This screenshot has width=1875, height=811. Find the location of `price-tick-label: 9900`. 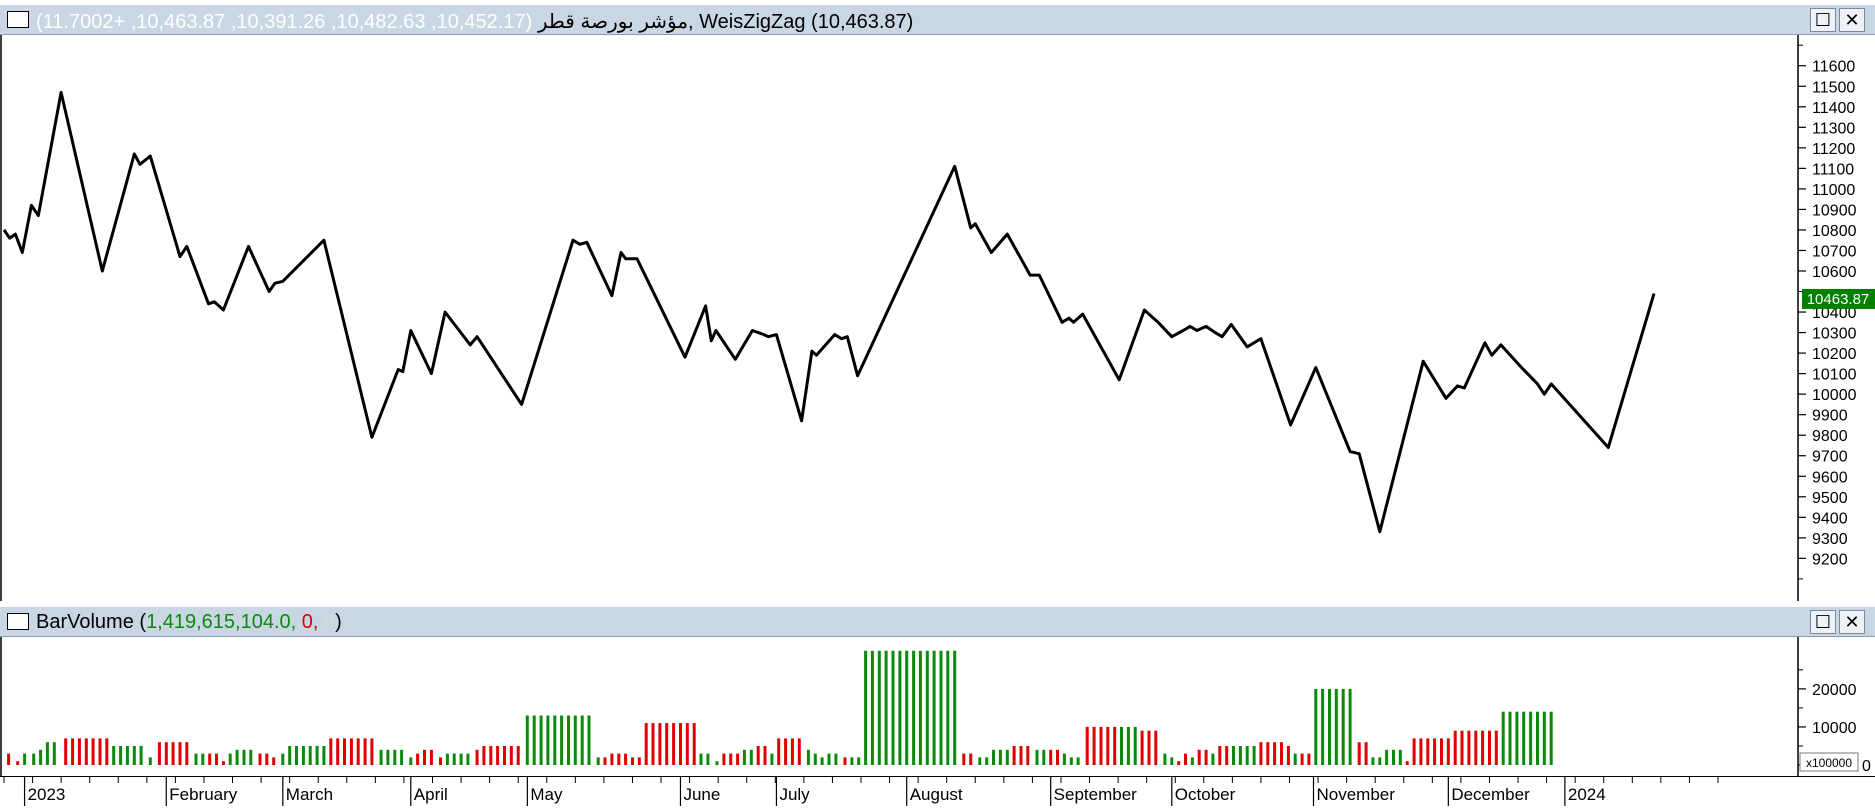

price-tick-label: 9900 is located at coordinates (1830, 416).